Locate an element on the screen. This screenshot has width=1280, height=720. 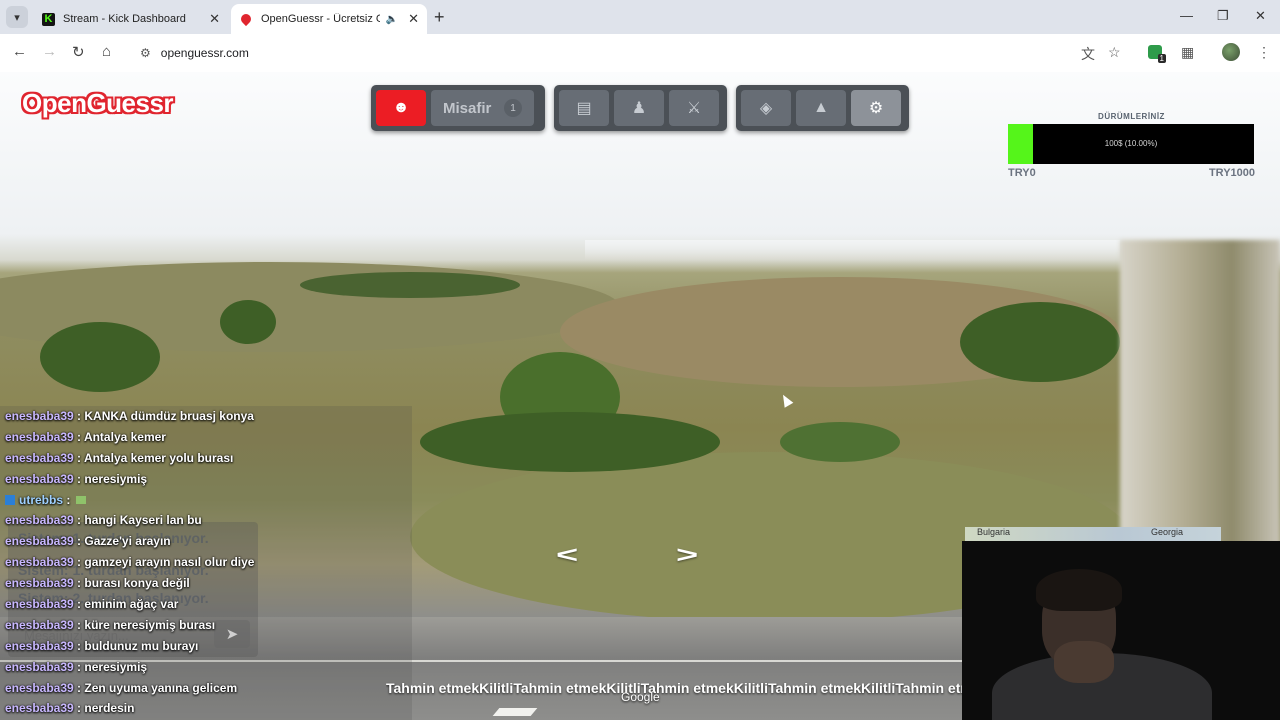
chat-message: enesbaba39 : eminim ağaç var is located at coordinates (206, 604).